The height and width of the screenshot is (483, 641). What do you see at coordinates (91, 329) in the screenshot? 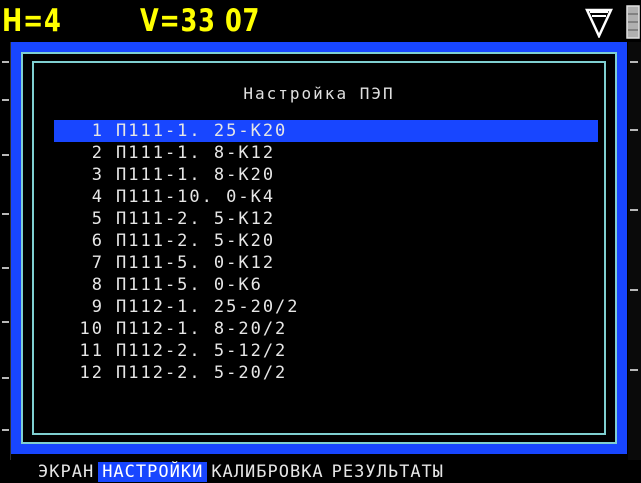
I see `probe-item-number: 10` at bounding box center [91, 329].